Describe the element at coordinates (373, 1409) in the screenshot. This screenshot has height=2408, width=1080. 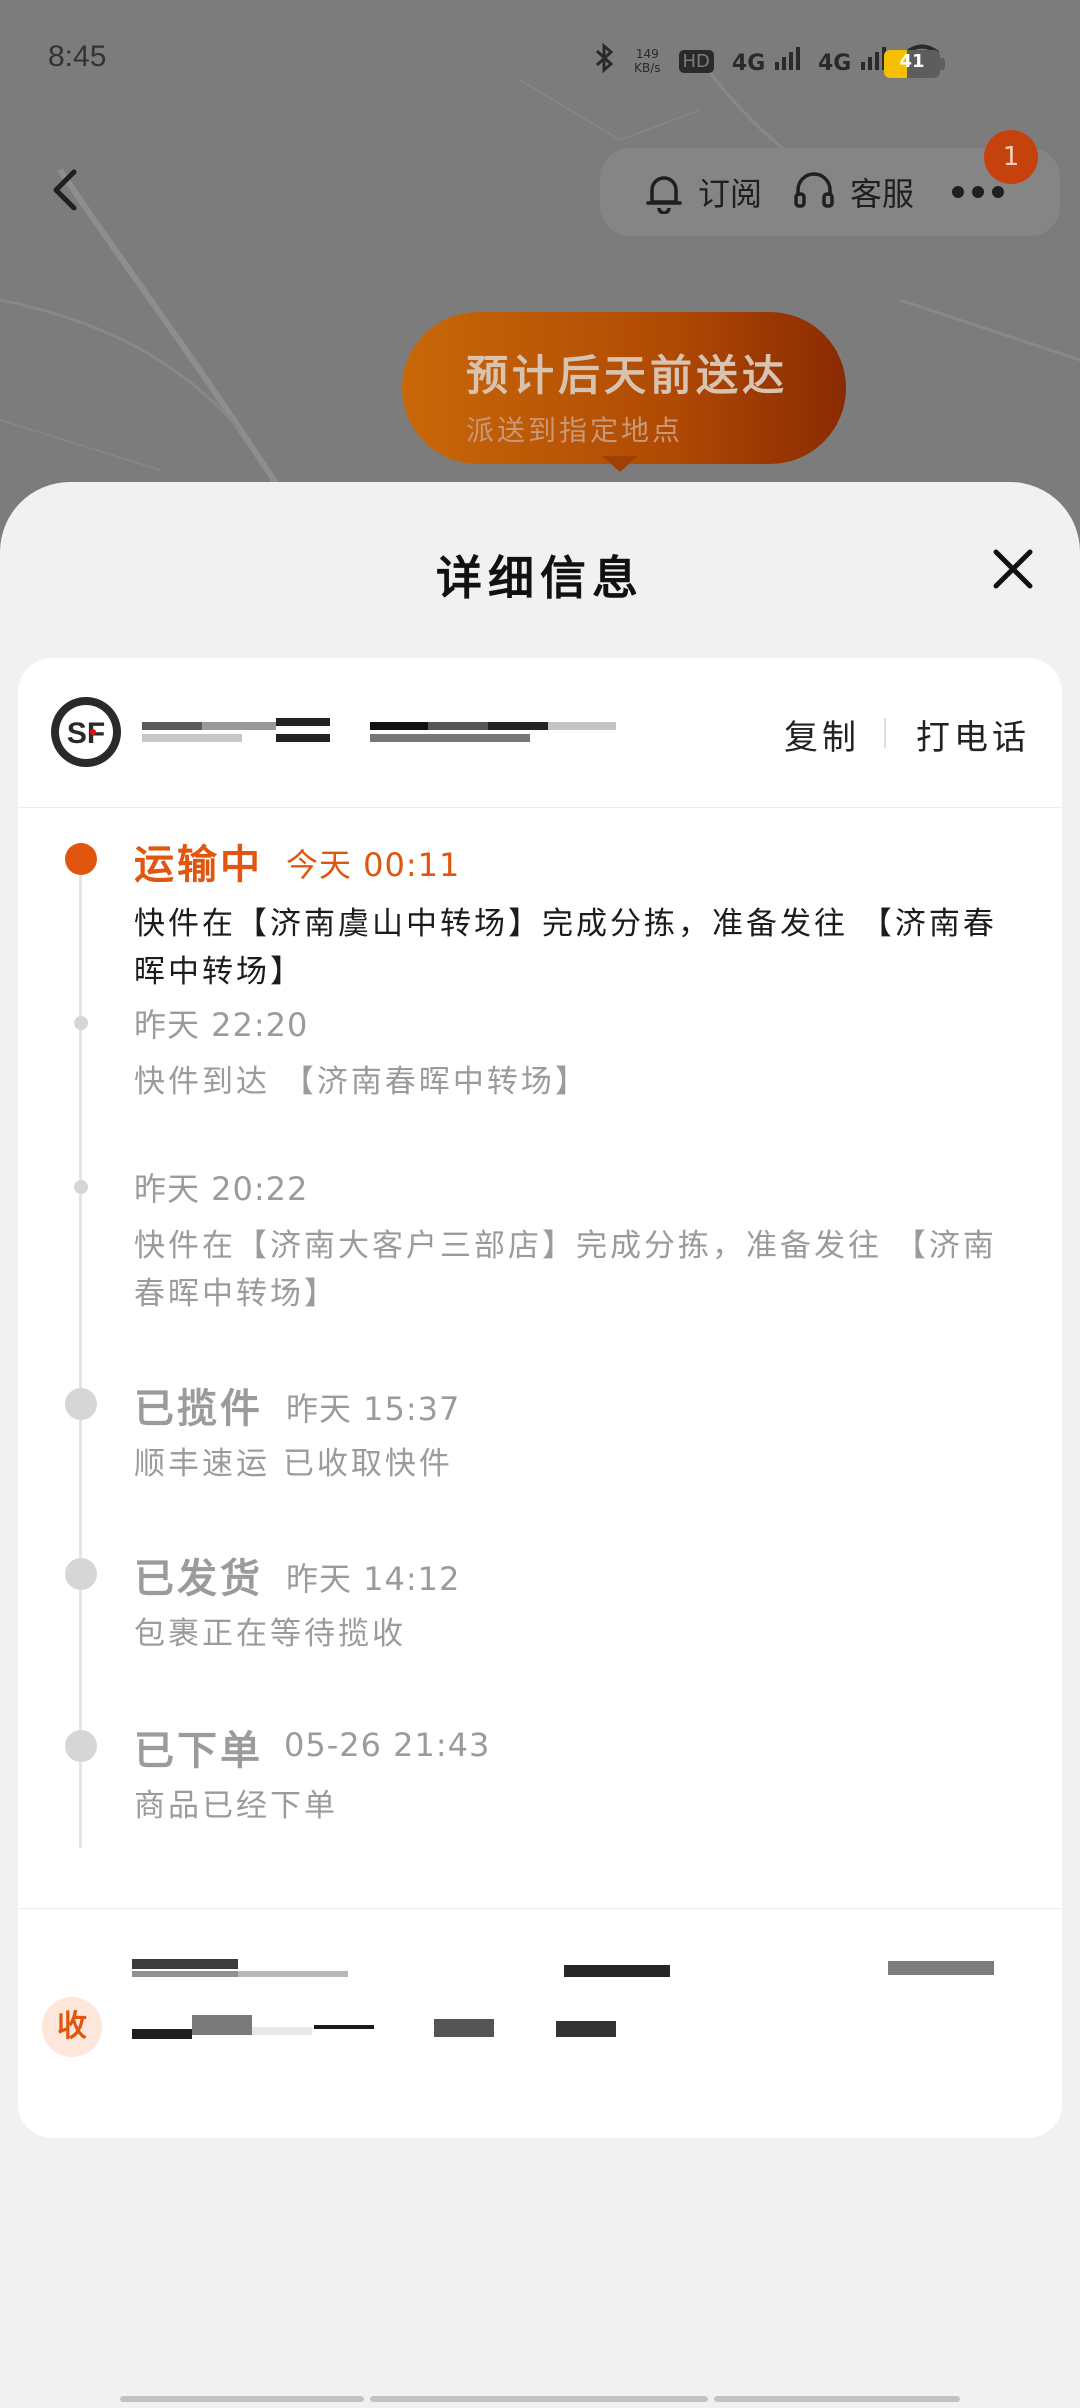
I see `timeline-time: 昨天 15:37` at that location.